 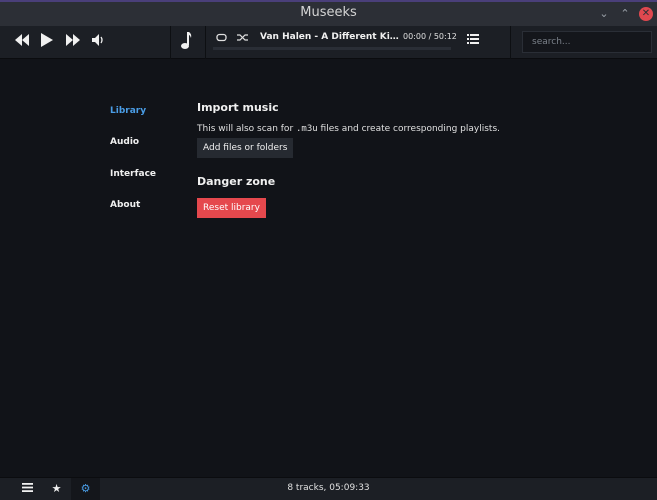 I want to click on play-icon, so click(x=47, y=42).